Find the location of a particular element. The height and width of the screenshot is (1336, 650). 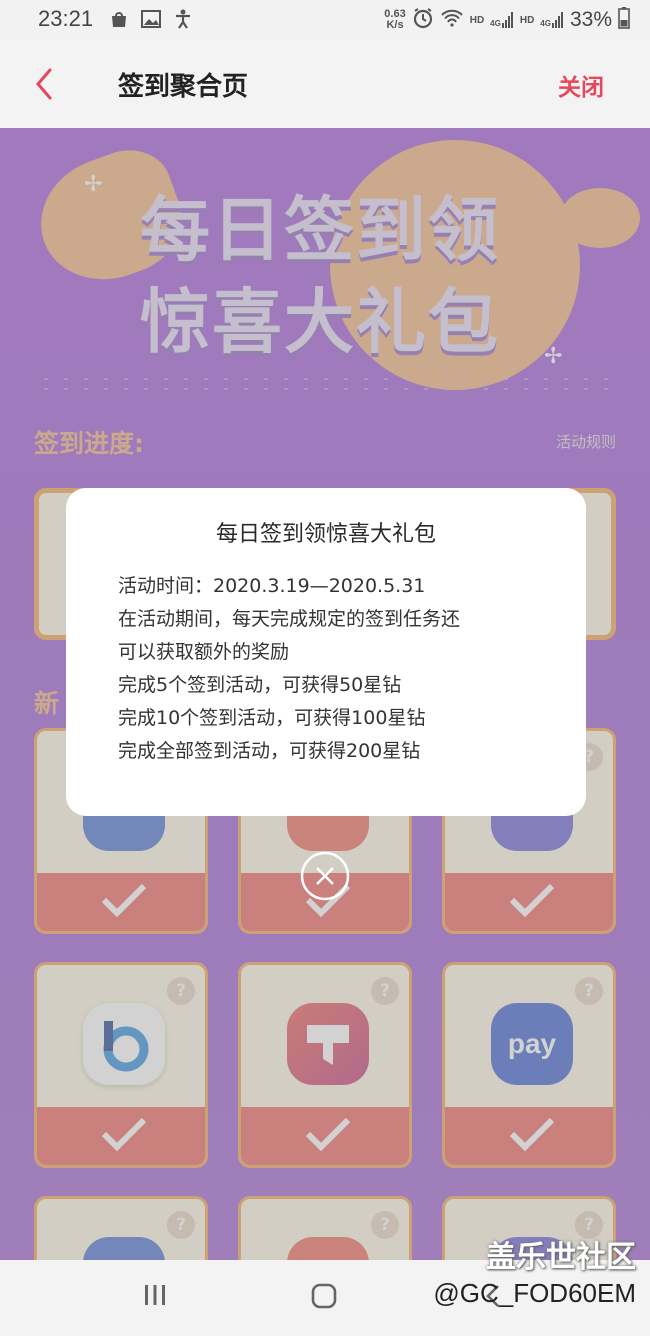

status-notification-icons is located at coordinates (151, 19).